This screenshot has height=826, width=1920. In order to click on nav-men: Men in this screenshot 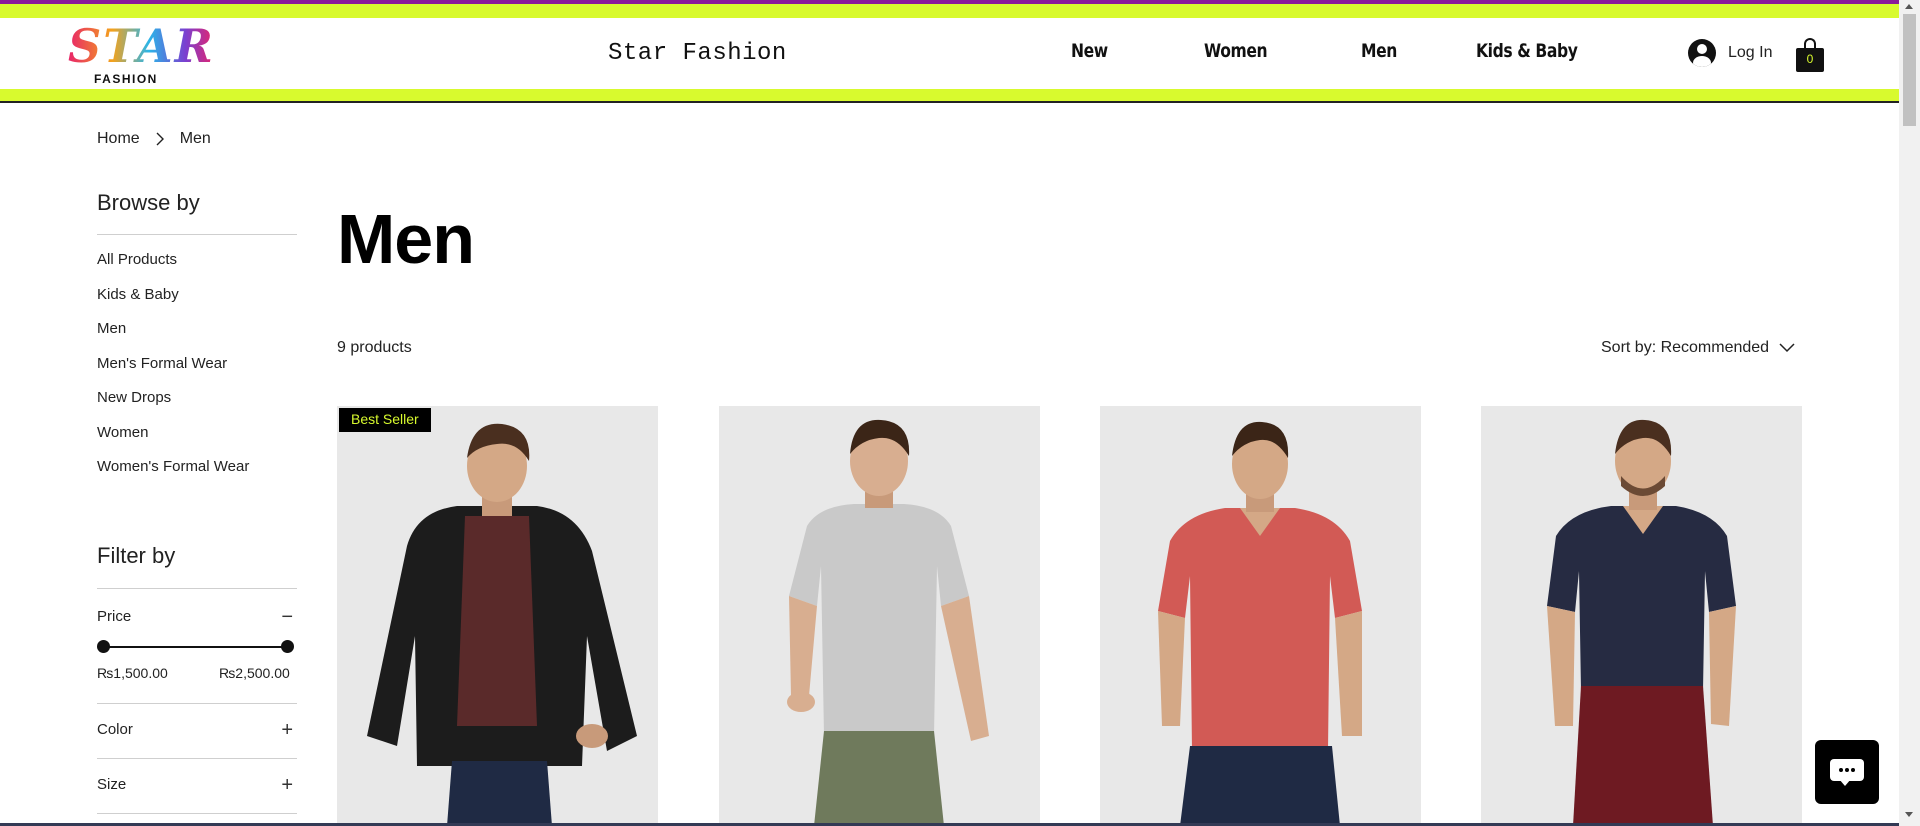, I will do `click(1379, 51)`.